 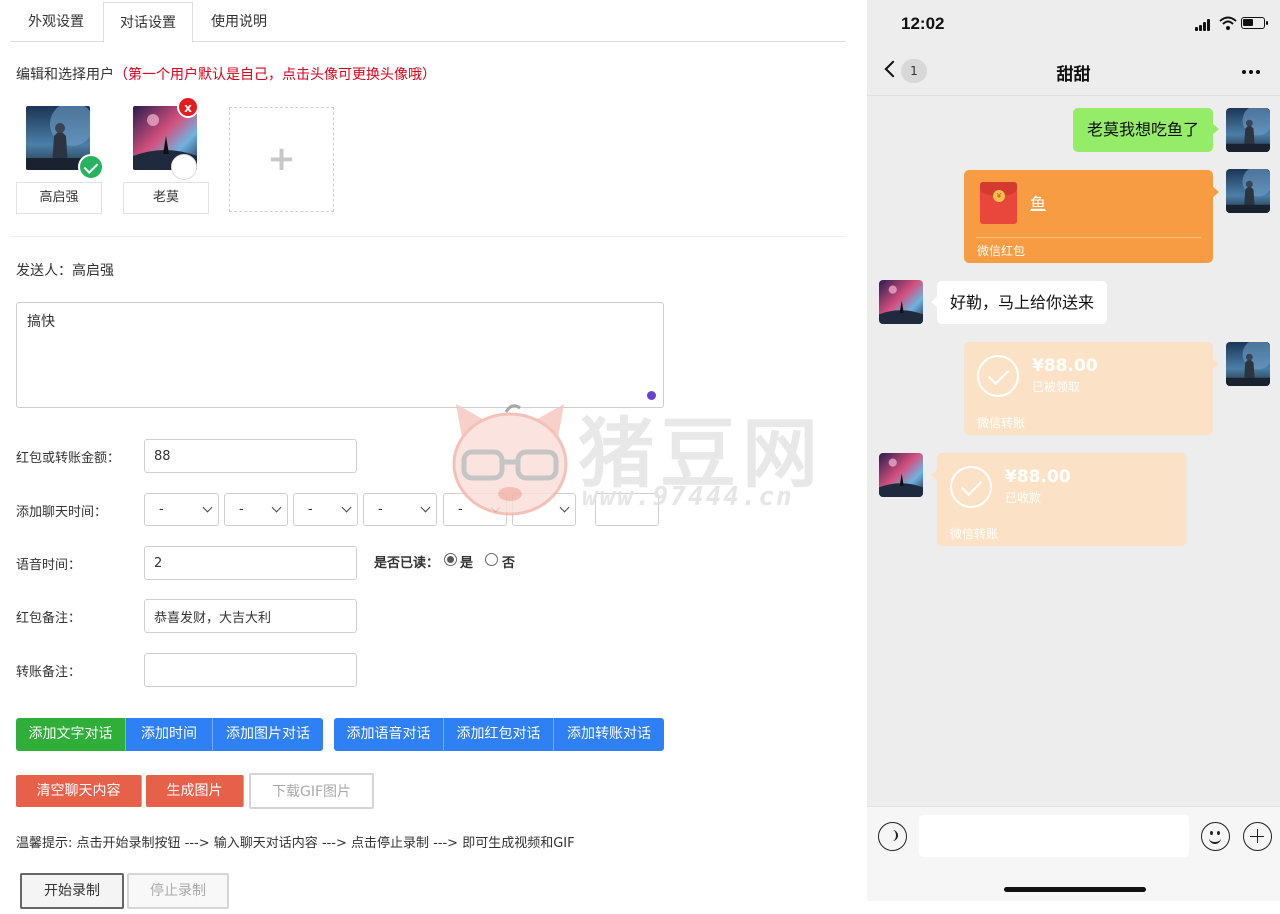 What do you see at coordinates (188, 107) in the screenshot?
I see `remove-user-icon: x` at bounding box center [188, 107].